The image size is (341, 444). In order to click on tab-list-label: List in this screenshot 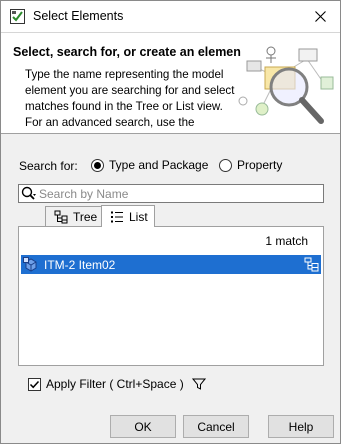, I will do `click(138, 216)`.